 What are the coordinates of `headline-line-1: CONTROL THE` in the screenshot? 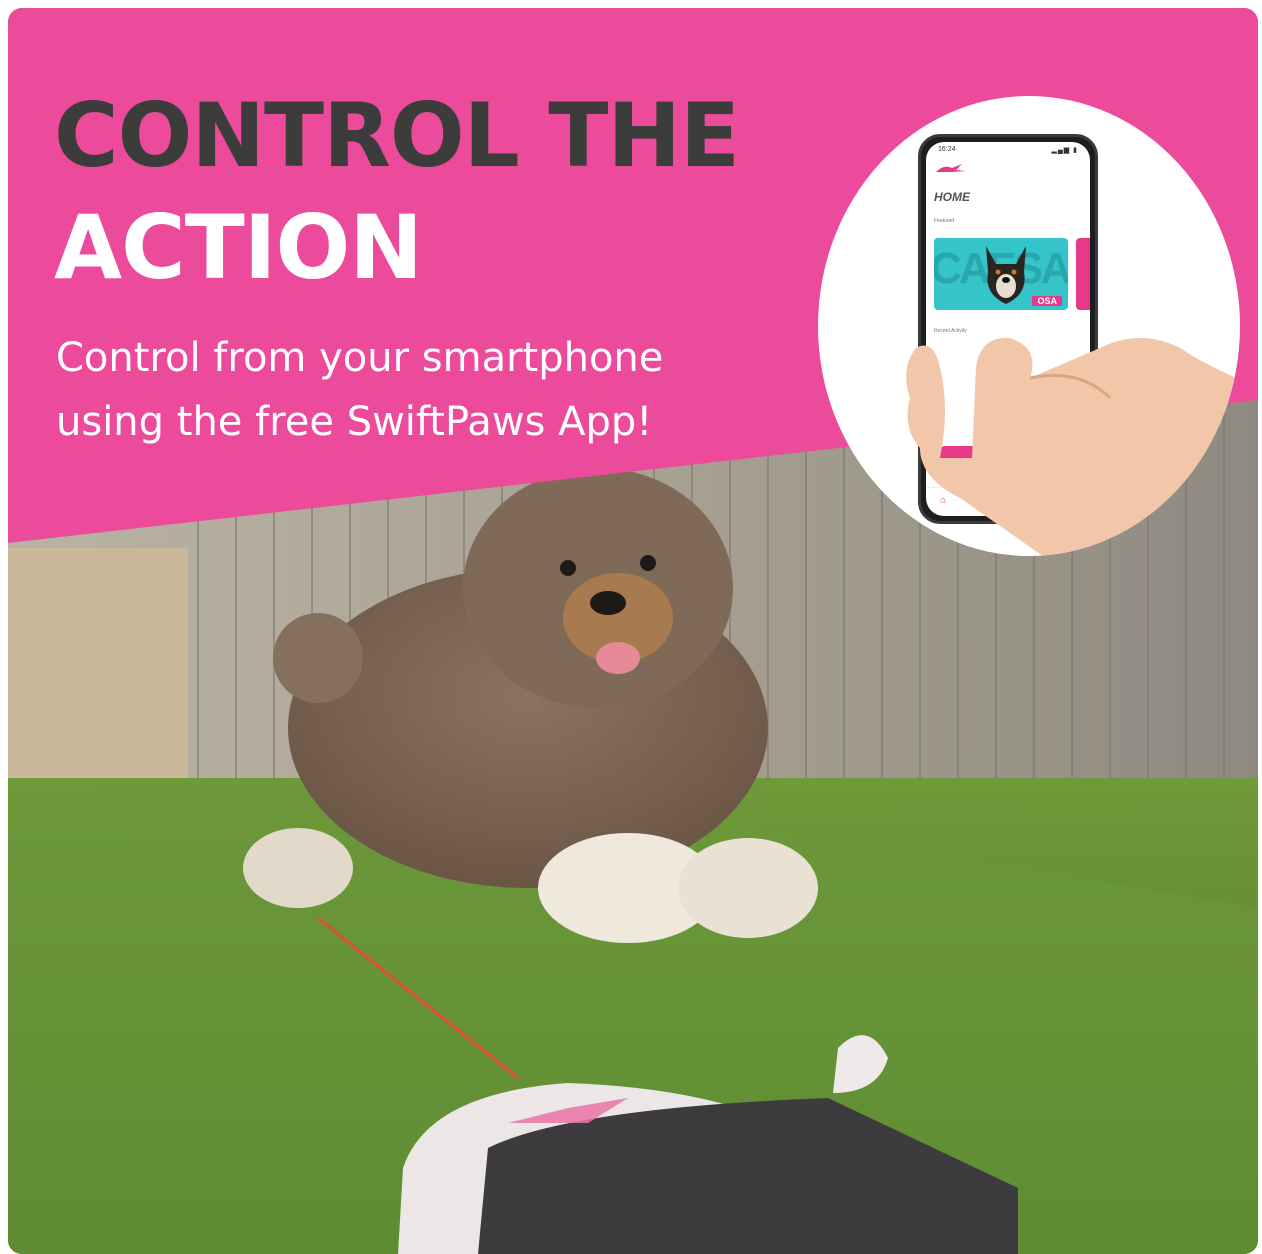 It's located at (397, 135).